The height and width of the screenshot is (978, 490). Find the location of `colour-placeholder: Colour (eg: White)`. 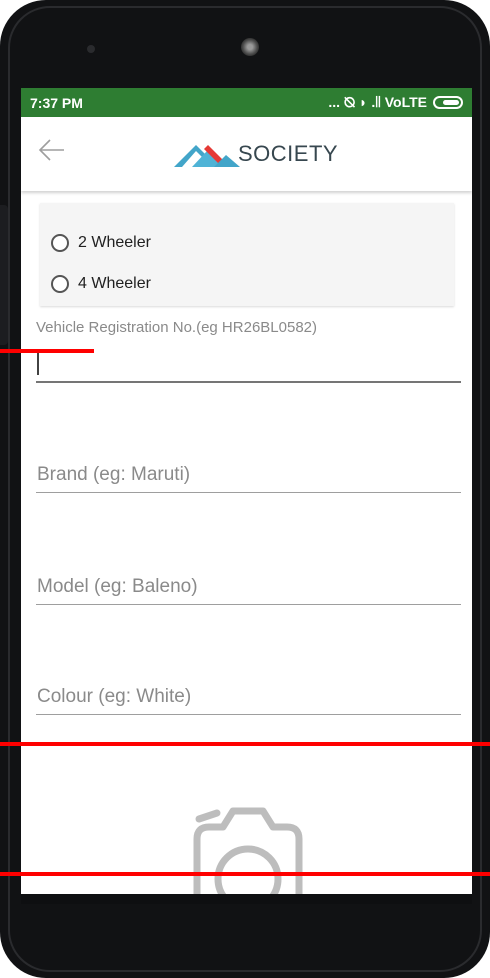

colour-placeholder: Colour (eg: White) is located at coordinates (114, 696).